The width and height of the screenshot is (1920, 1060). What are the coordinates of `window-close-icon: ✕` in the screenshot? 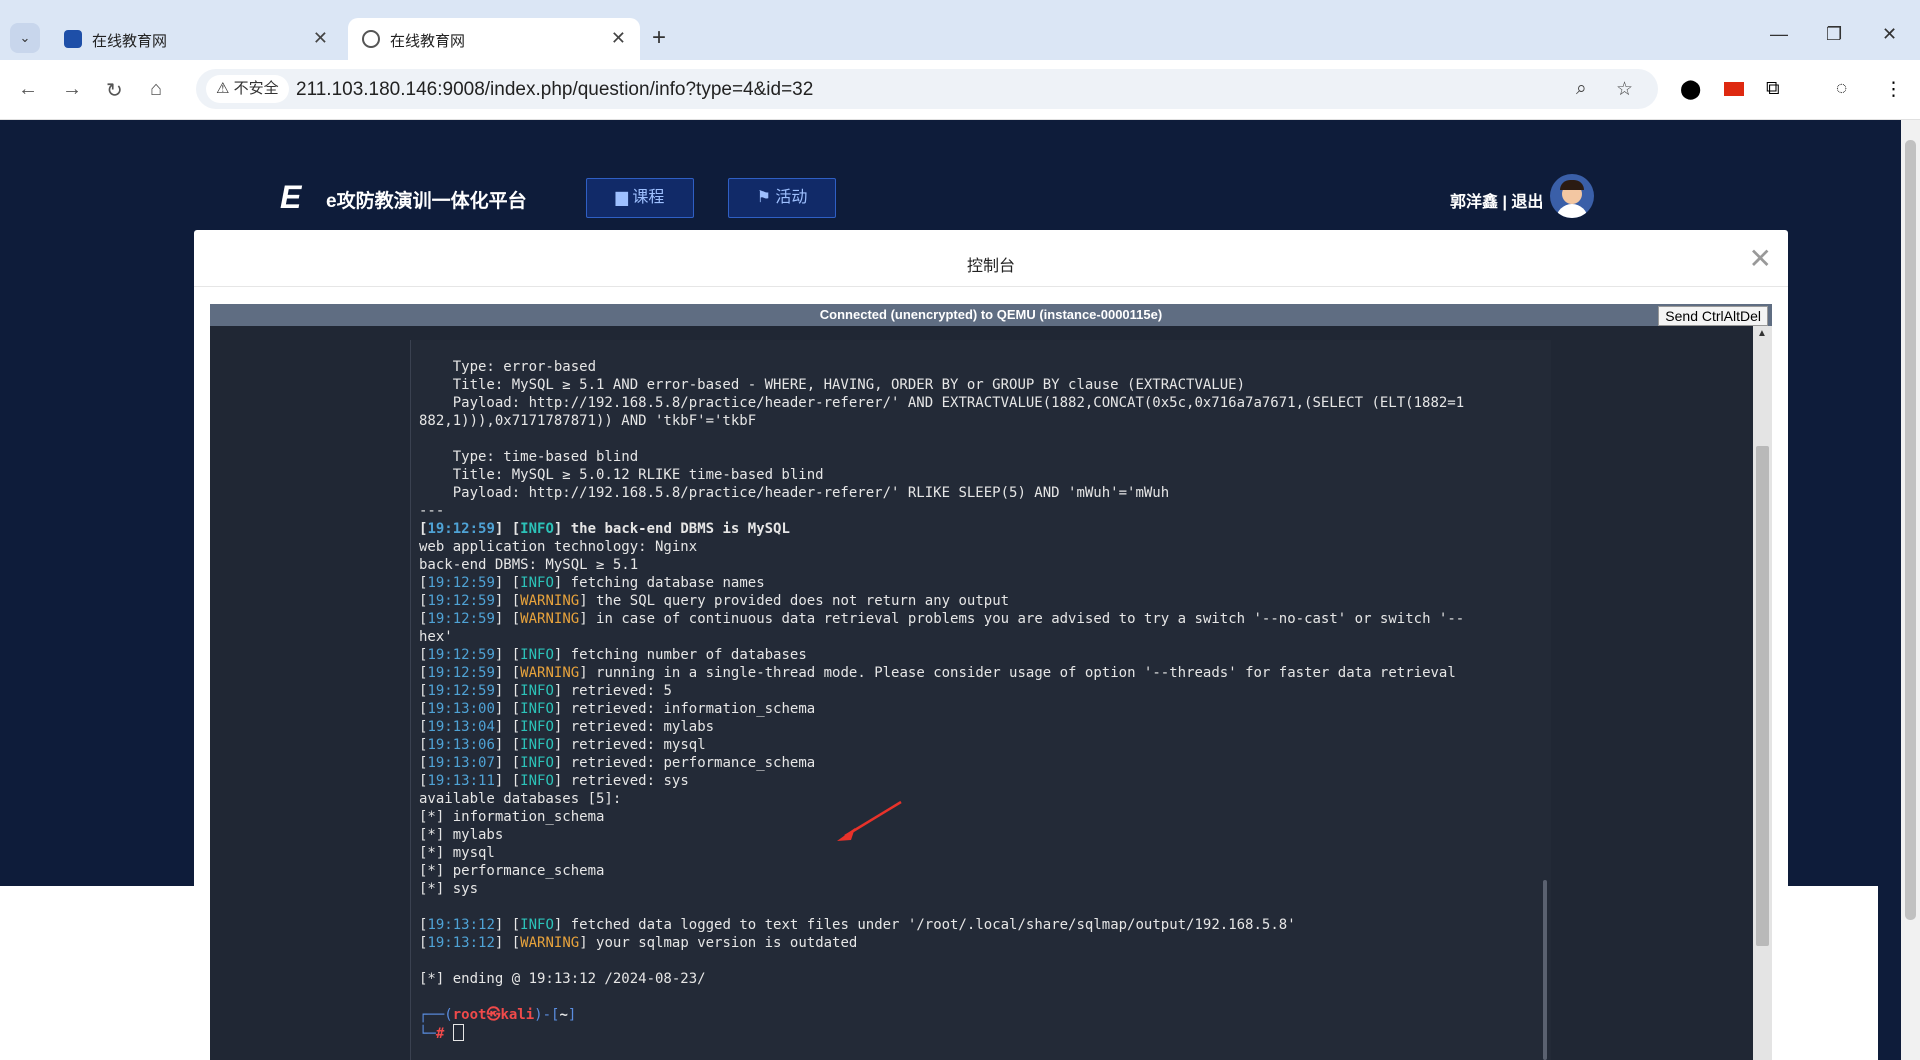 It's located at (1889, 34).